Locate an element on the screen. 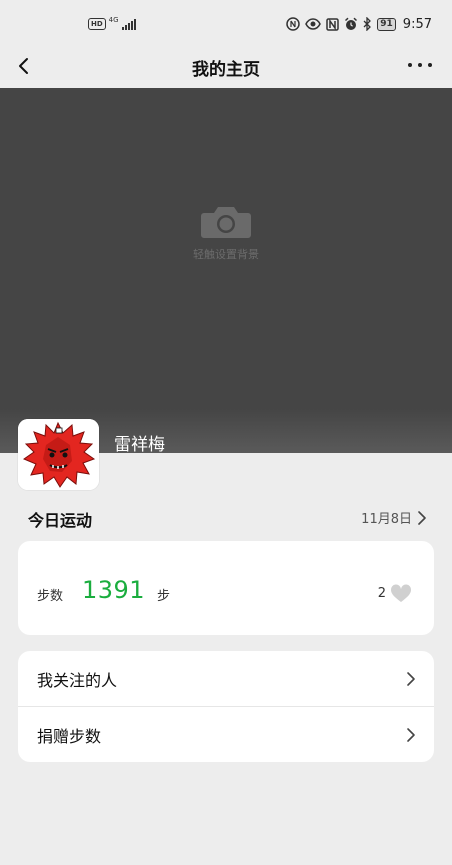 This screenshot has height=865, width=452. menu-item-label: 捐赠步数 is located at coordinates (69, 736).